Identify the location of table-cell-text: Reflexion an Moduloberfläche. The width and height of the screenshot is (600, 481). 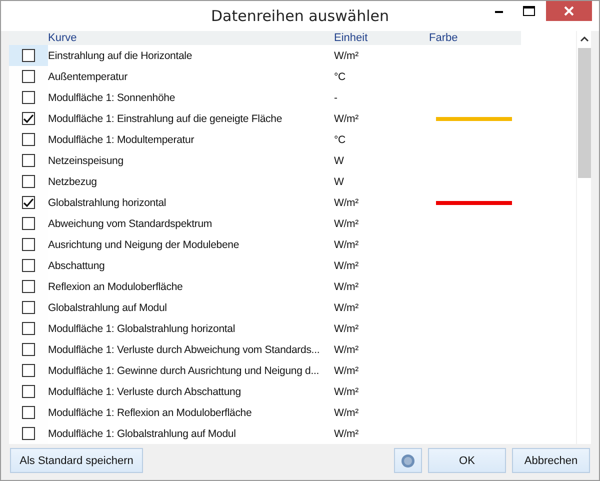
(116, 287).